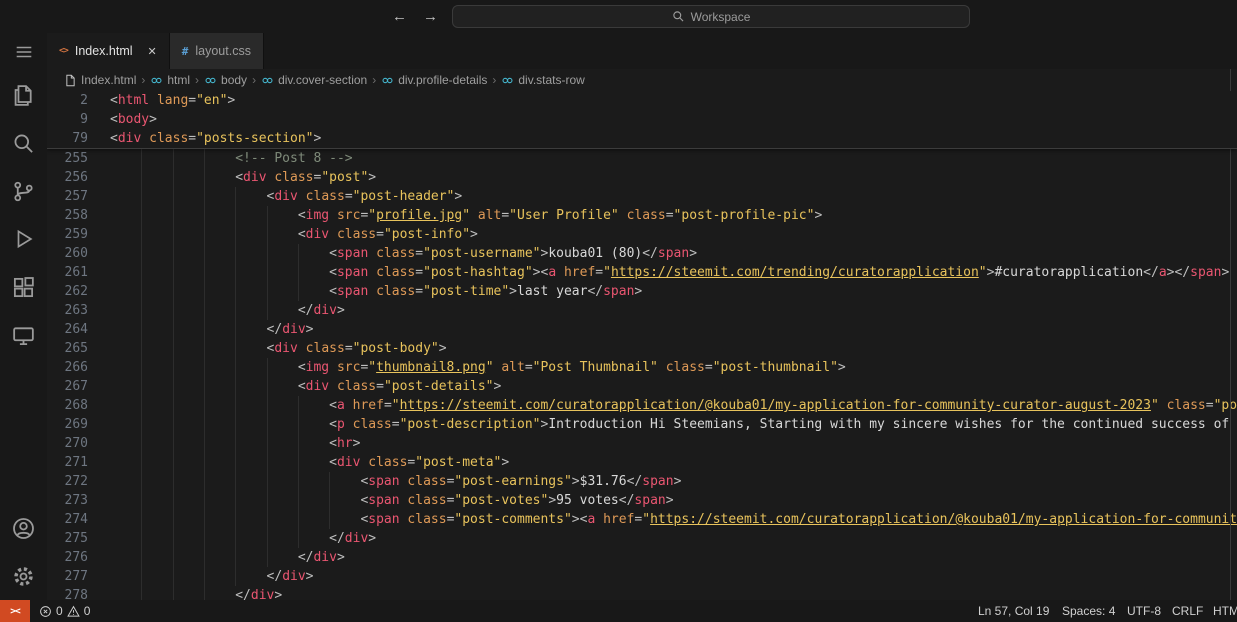 The image size is (1237, 622). What do you see at coordinates (87, 611) in the screenshot?
I see `warning-count: 0` at bounding box center [87, 611].